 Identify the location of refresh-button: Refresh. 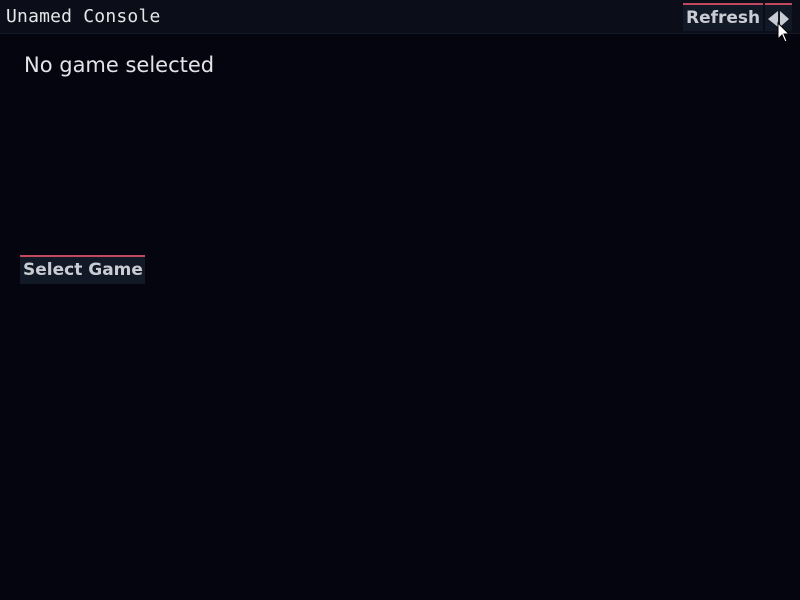
(723, 17).